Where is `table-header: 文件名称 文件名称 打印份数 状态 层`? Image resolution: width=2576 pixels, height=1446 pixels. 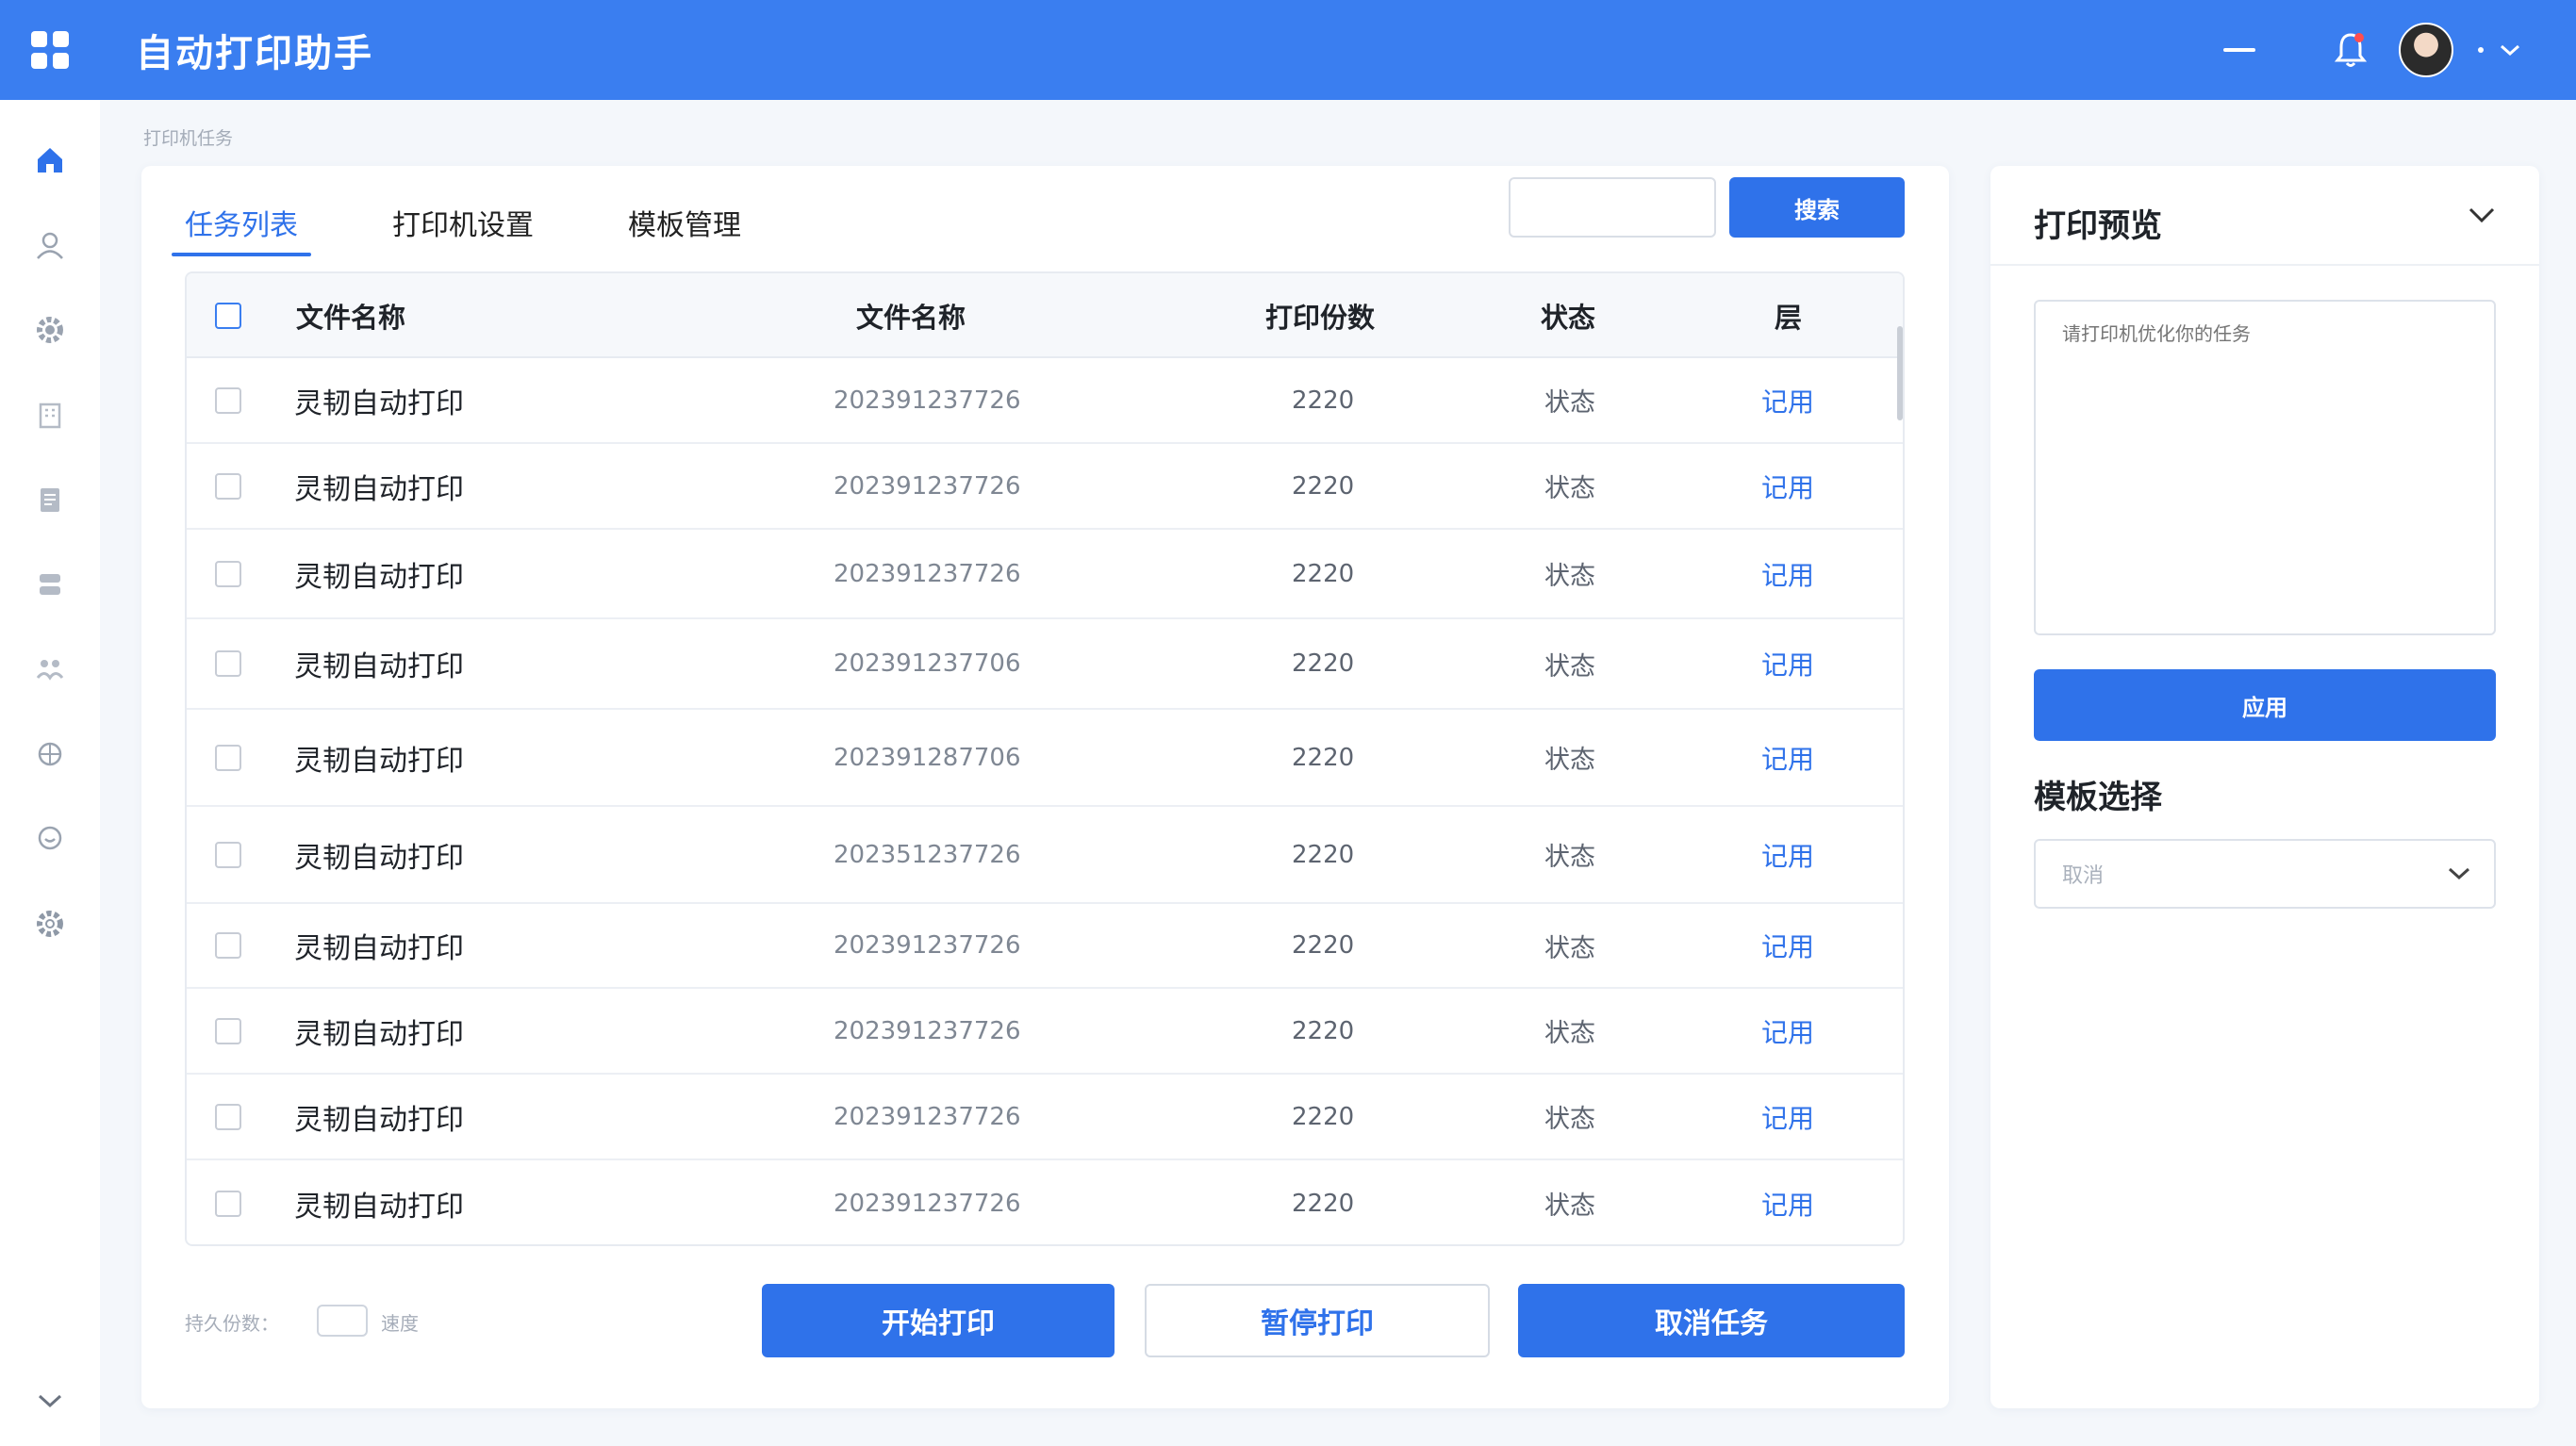 table-header: 文件名称 文件名称 打印份数 状态 层 is located at coordinates (1045, 315).